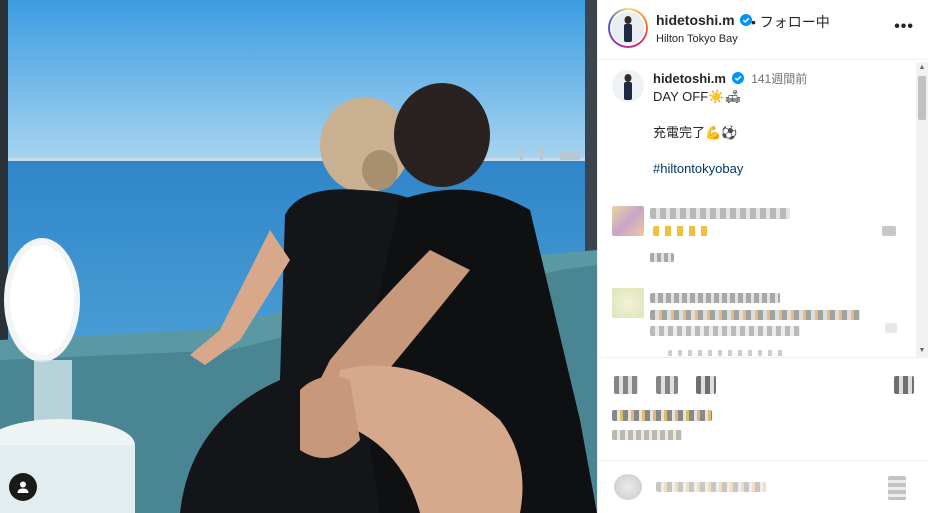 The width and height of the screenshot is (928, 513). I want to click on author-avatar, so click(628, 28).